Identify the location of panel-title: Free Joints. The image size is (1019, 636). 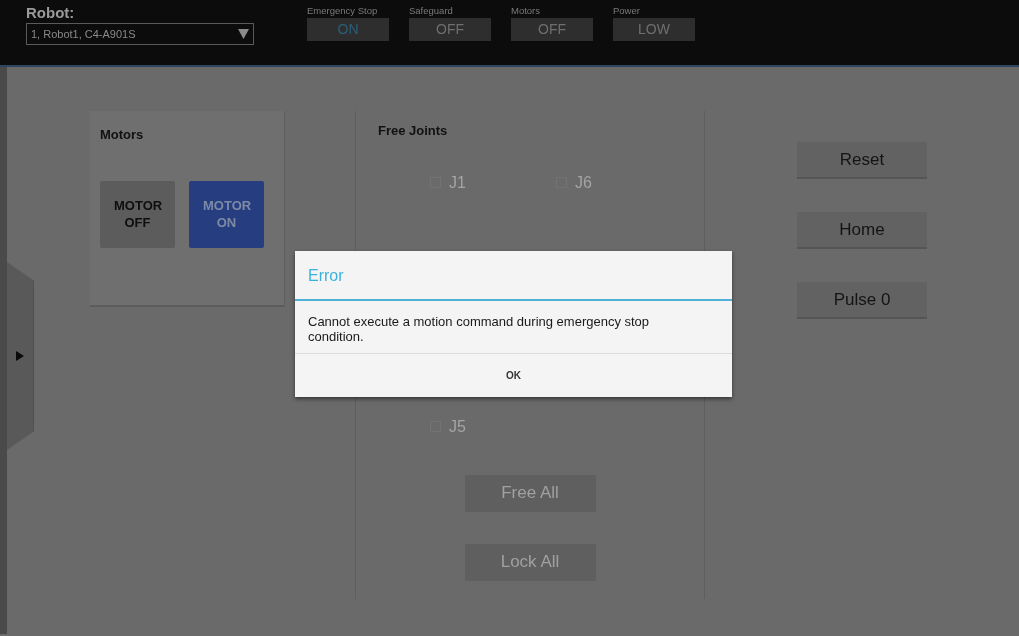
(413, 131).